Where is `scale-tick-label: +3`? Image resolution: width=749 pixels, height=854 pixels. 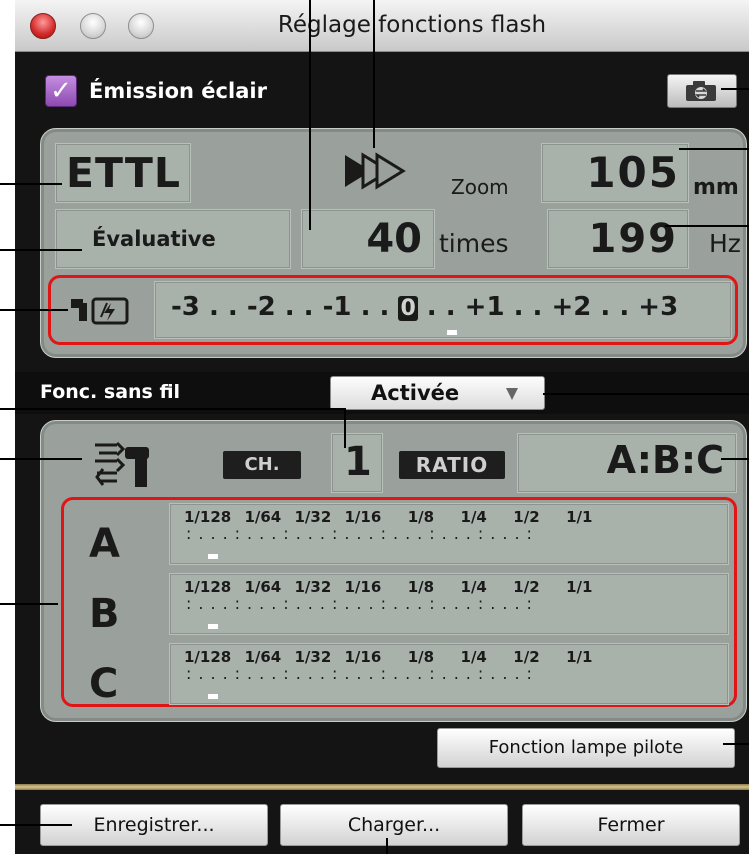
scale-tick-label: +3 is located at coordinates (658, 307).